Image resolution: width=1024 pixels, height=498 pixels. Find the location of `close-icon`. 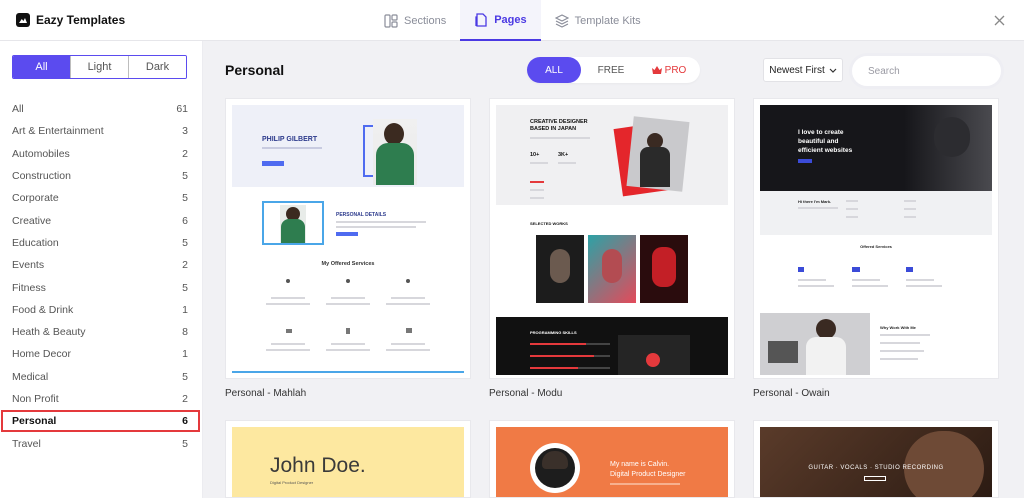

close-icon is located at coordinates (999, 20).